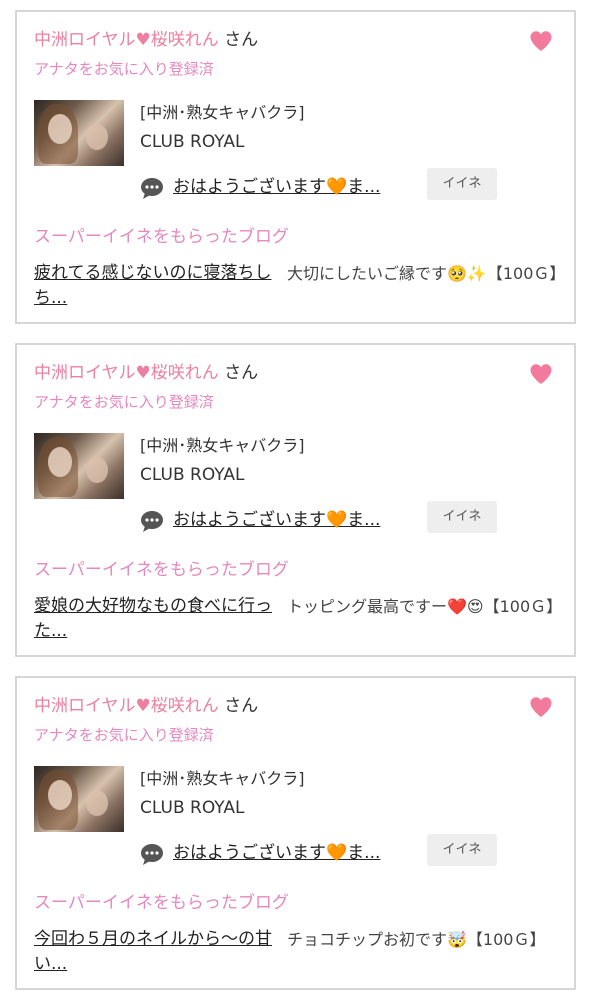  Describe the element at coordinates (416, 939) in the screenshot. I see `blog-comment: チョコチップお初です🤯【100Ｇ】` at that location.